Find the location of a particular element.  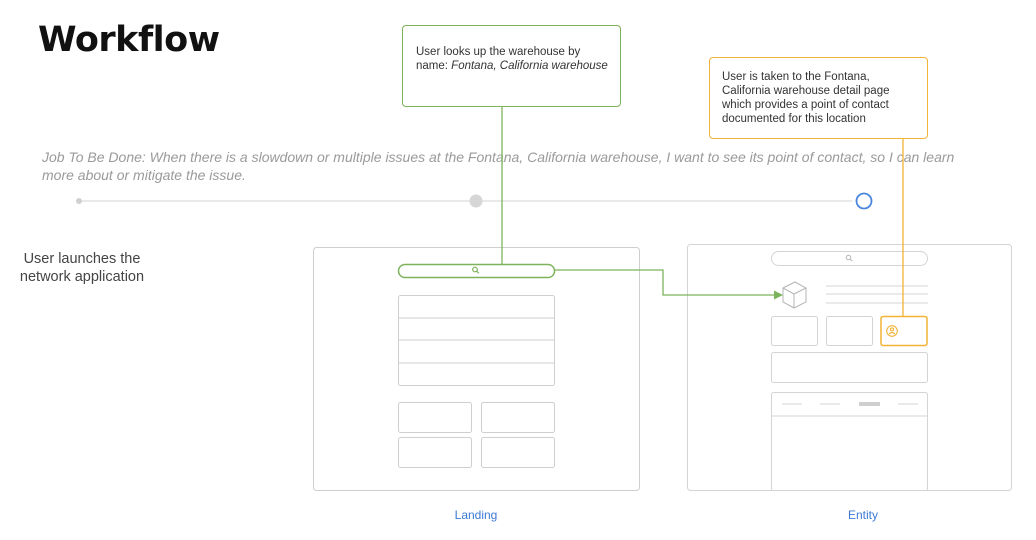

entity-wireframe is located at coordinates (849, 367).